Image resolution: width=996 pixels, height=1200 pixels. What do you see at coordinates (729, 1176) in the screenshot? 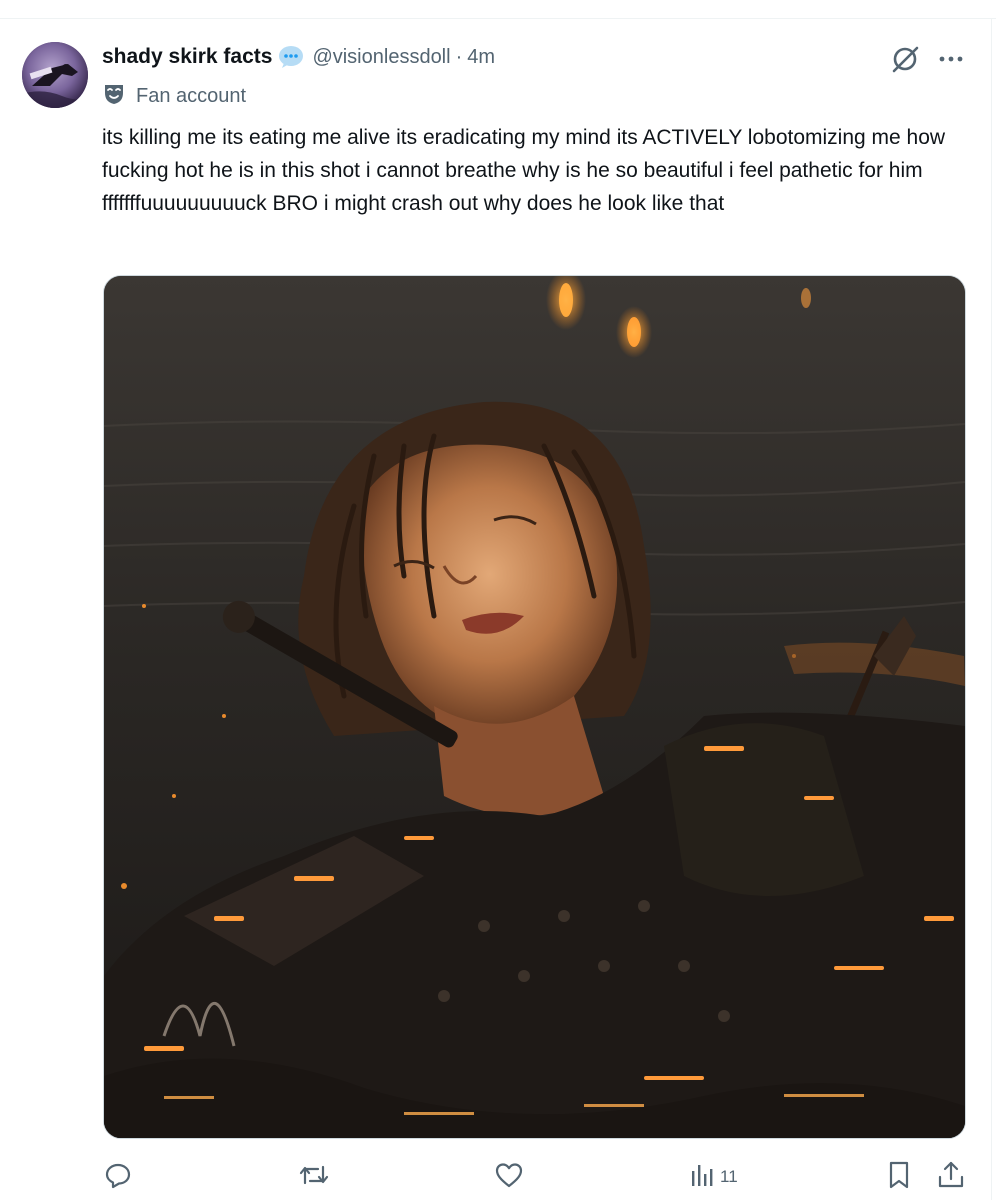
I see `views-count: 11` at bounding box center [729, 1176].